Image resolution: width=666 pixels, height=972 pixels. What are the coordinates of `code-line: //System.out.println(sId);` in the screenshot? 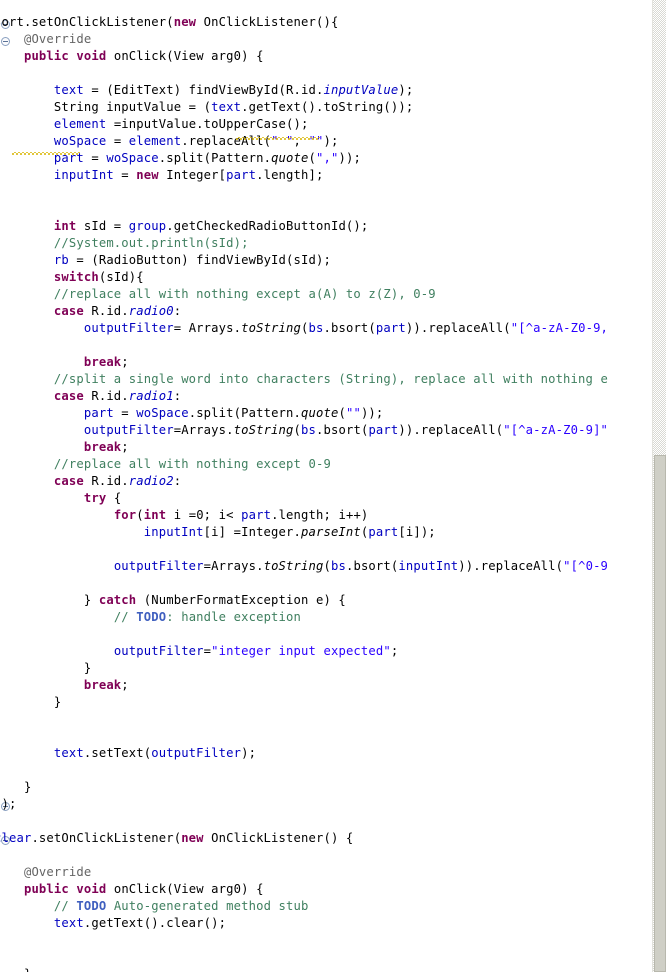 It's located at (304, 243).